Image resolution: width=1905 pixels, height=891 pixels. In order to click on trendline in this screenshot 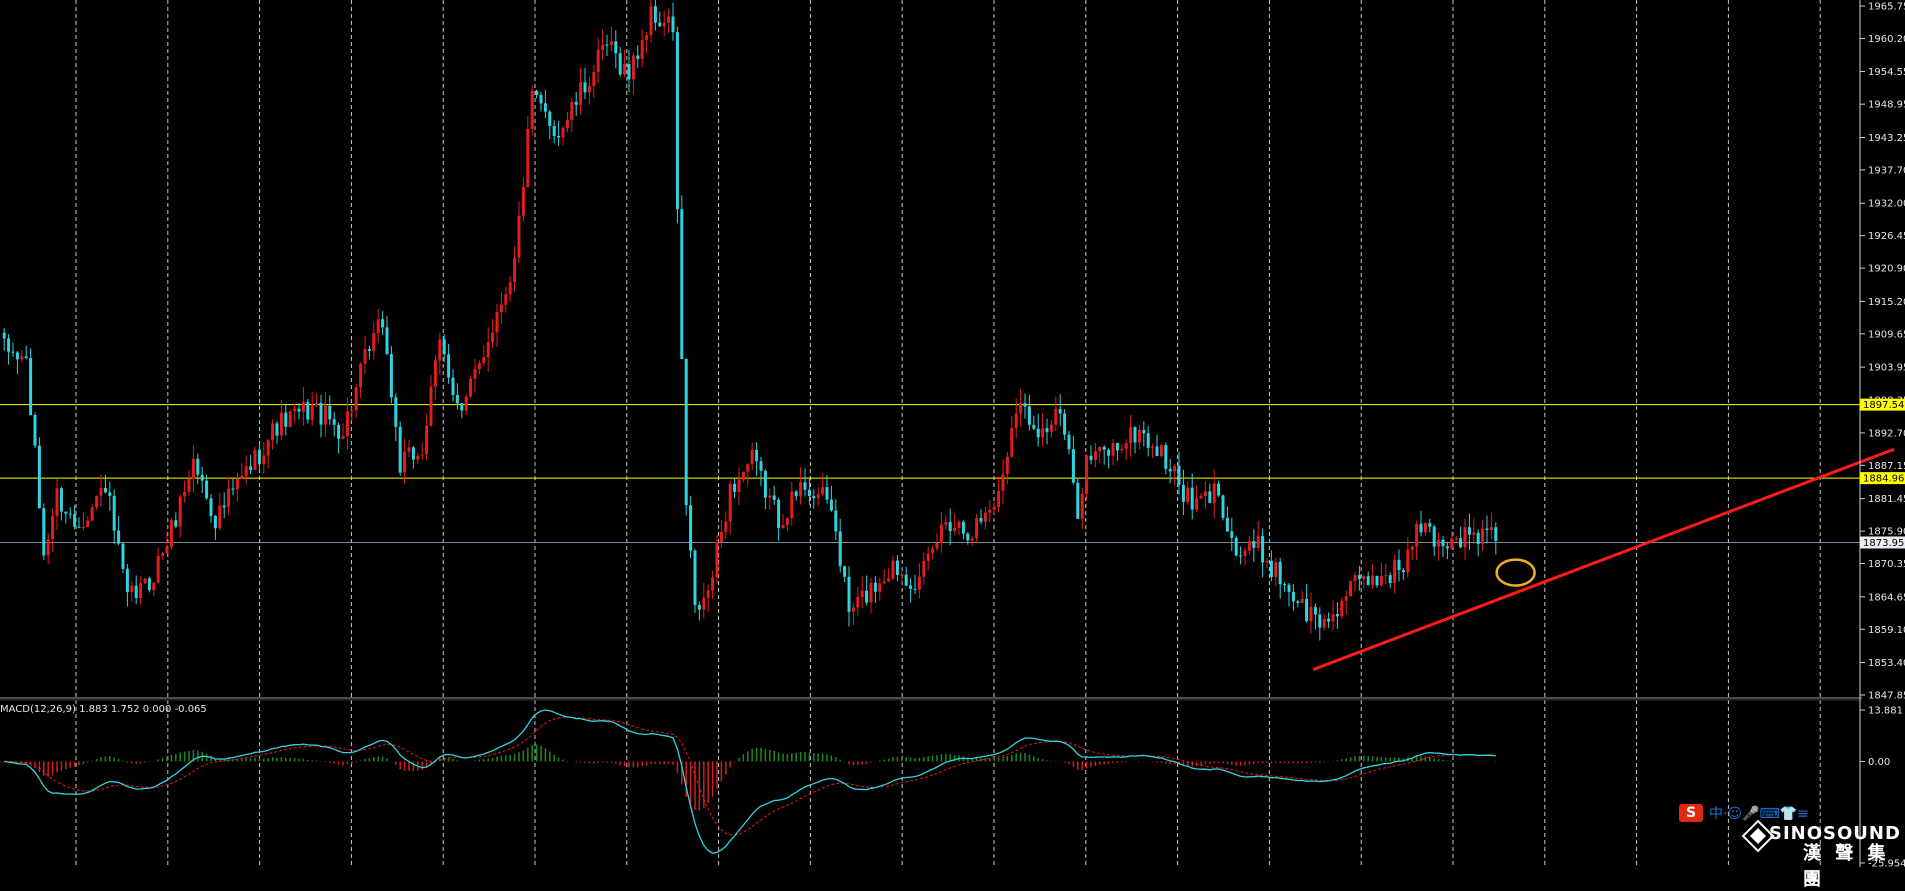, I will do `click(1603, 559)`.